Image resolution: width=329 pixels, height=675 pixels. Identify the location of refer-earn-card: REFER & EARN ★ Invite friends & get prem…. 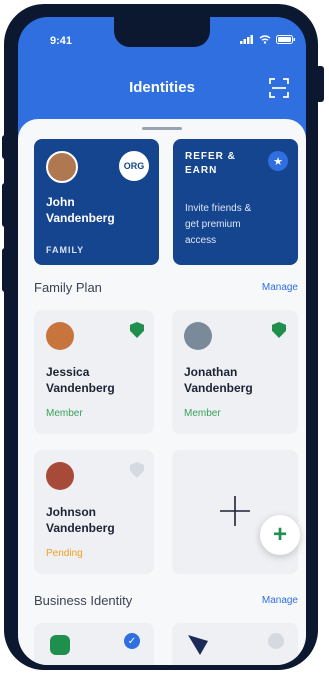
(235, 202).